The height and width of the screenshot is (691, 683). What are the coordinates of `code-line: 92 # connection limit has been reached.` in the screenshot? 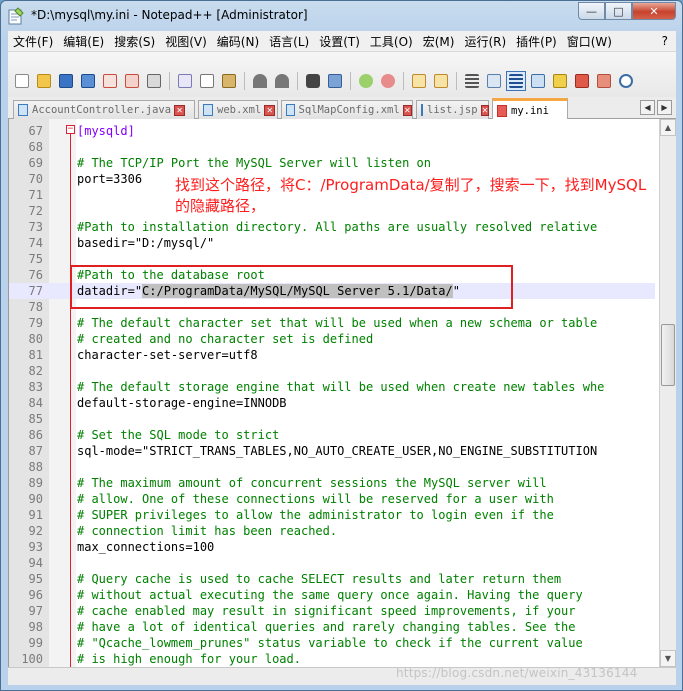 It's located at (332, 531).